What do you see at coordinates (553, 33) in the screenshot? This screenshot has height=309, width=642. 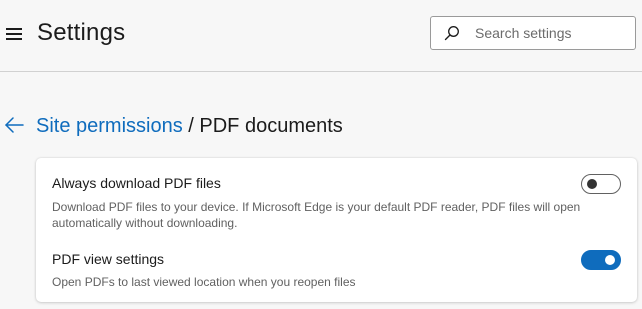 I see `search-input` at bounding box center [553, 33].